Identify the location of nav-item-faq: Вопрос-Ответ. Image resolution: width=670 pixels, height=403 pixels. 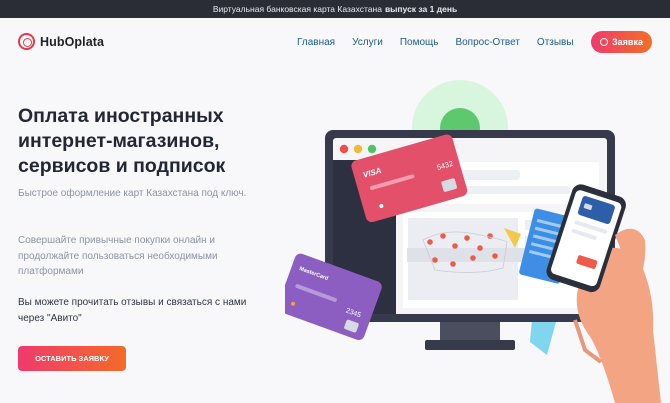
(487, 42).